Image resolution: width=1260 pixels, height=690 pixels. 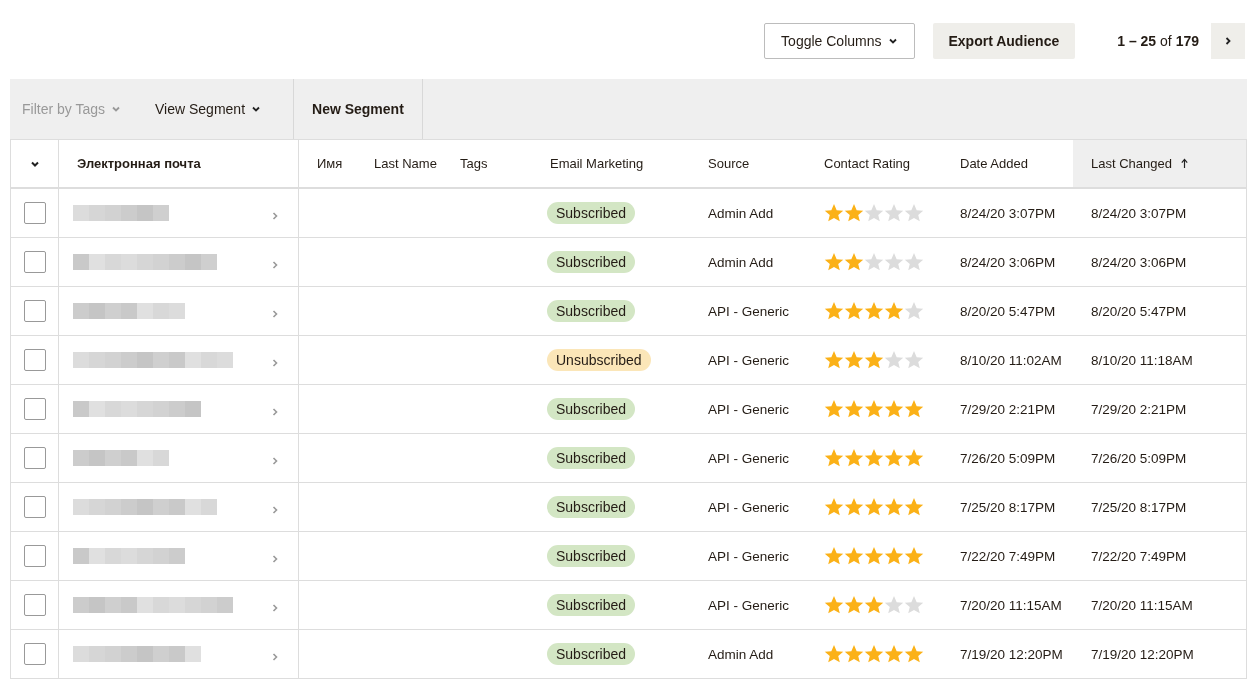 I want to click on column-header: Tags, so click(x=487, y=163).